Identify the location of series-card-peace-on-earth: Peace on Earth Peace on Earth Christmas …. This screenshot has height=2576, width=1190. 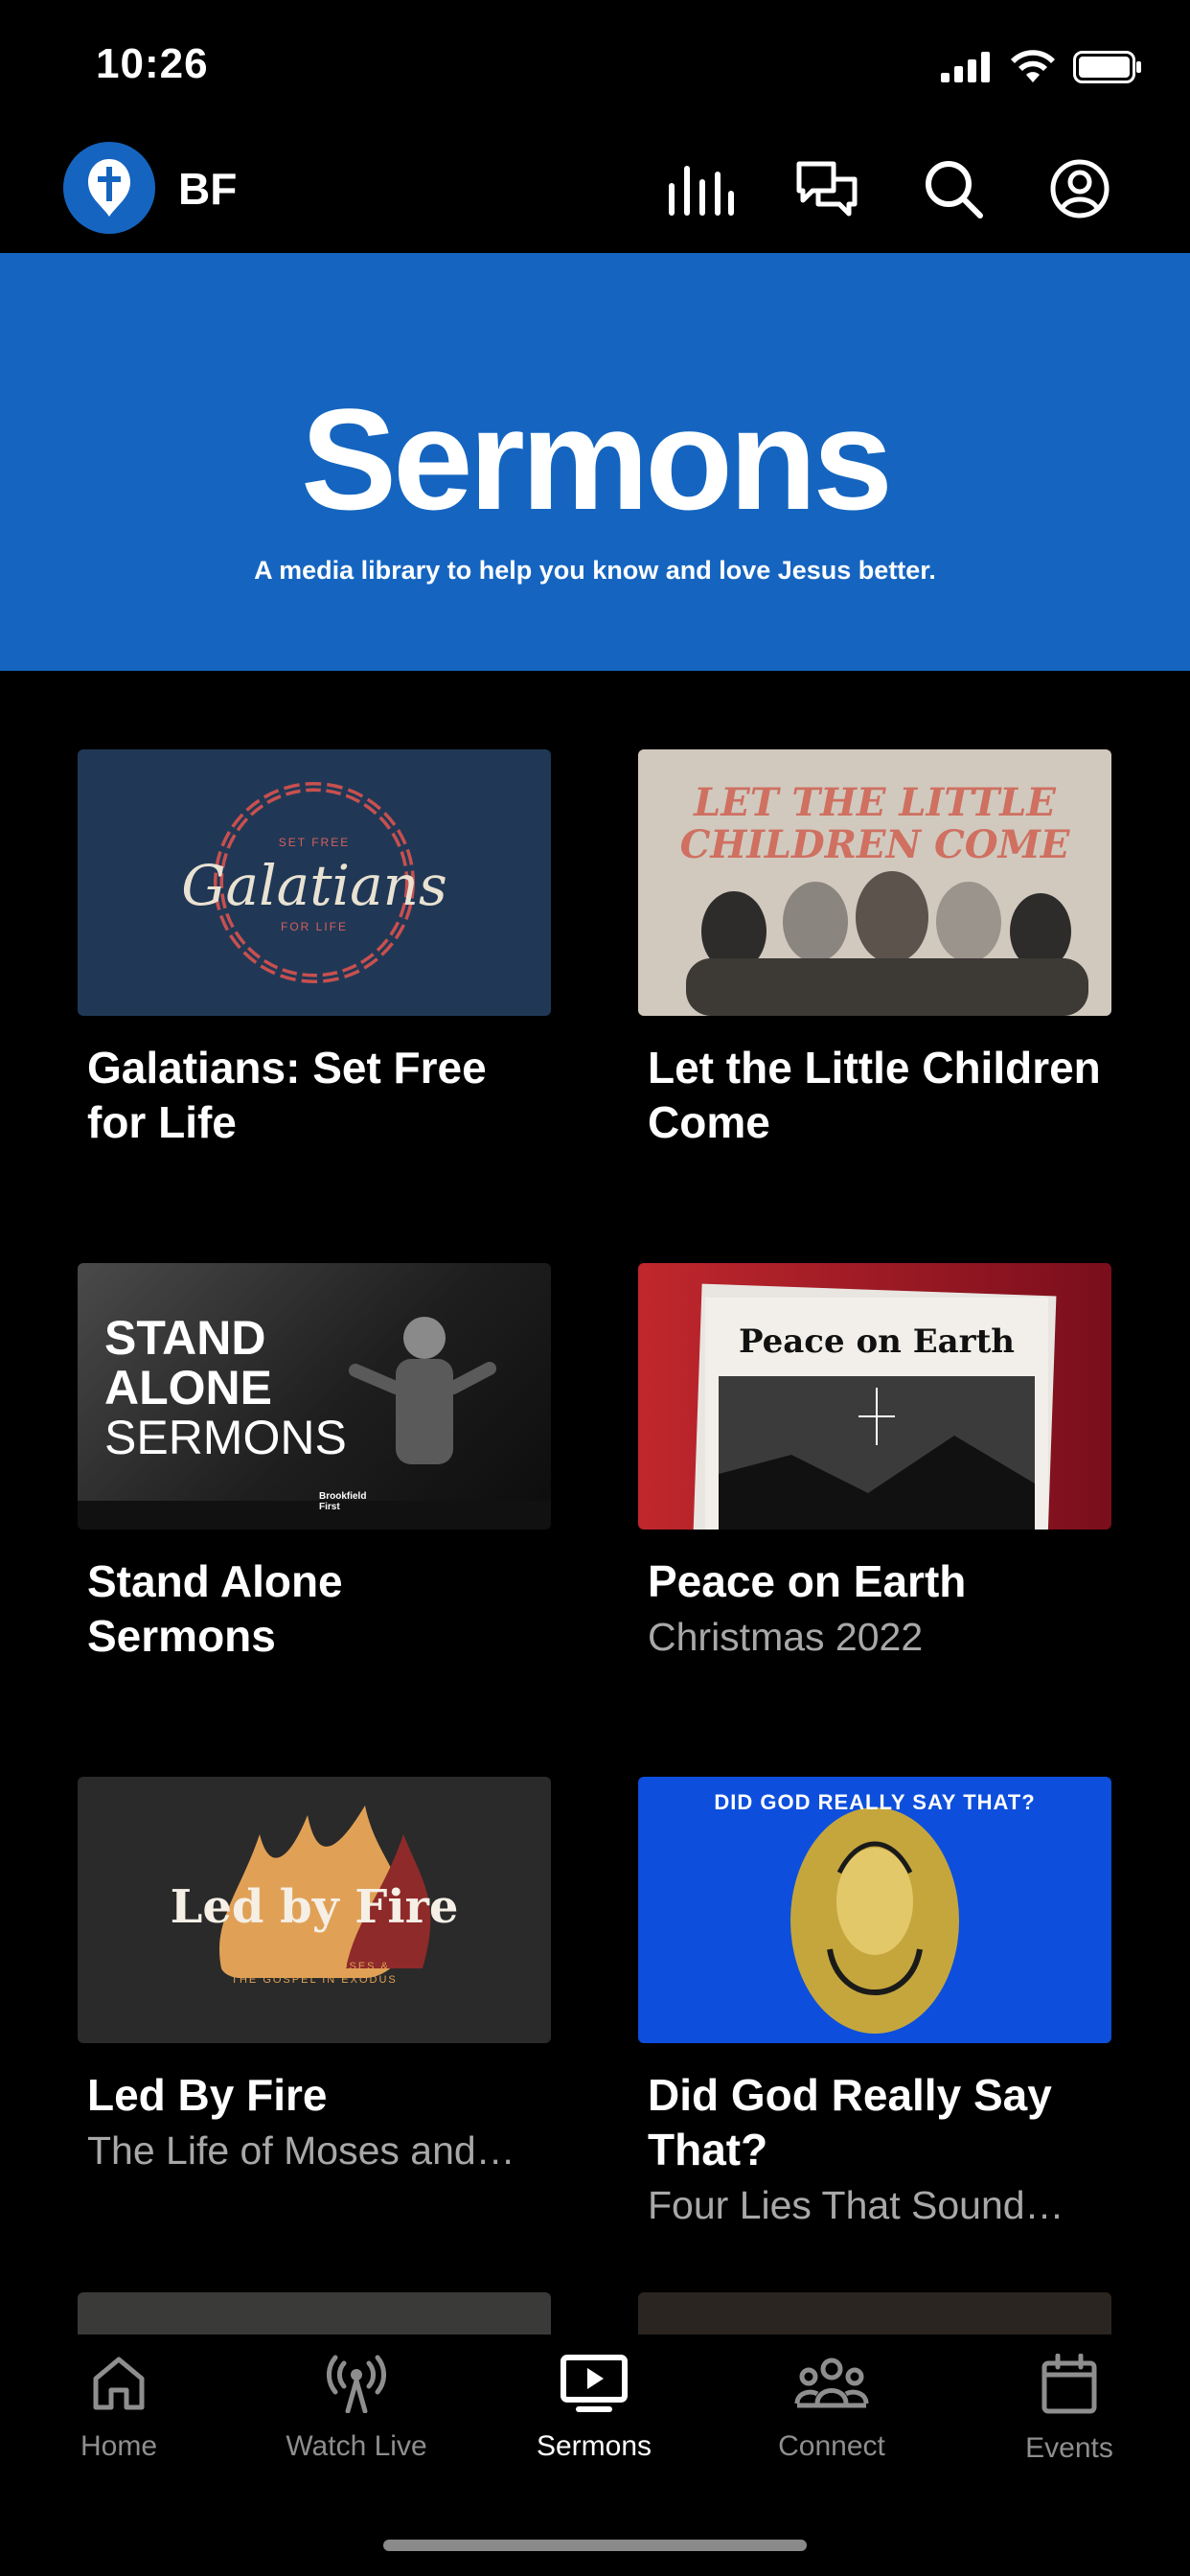
(874, 1463).